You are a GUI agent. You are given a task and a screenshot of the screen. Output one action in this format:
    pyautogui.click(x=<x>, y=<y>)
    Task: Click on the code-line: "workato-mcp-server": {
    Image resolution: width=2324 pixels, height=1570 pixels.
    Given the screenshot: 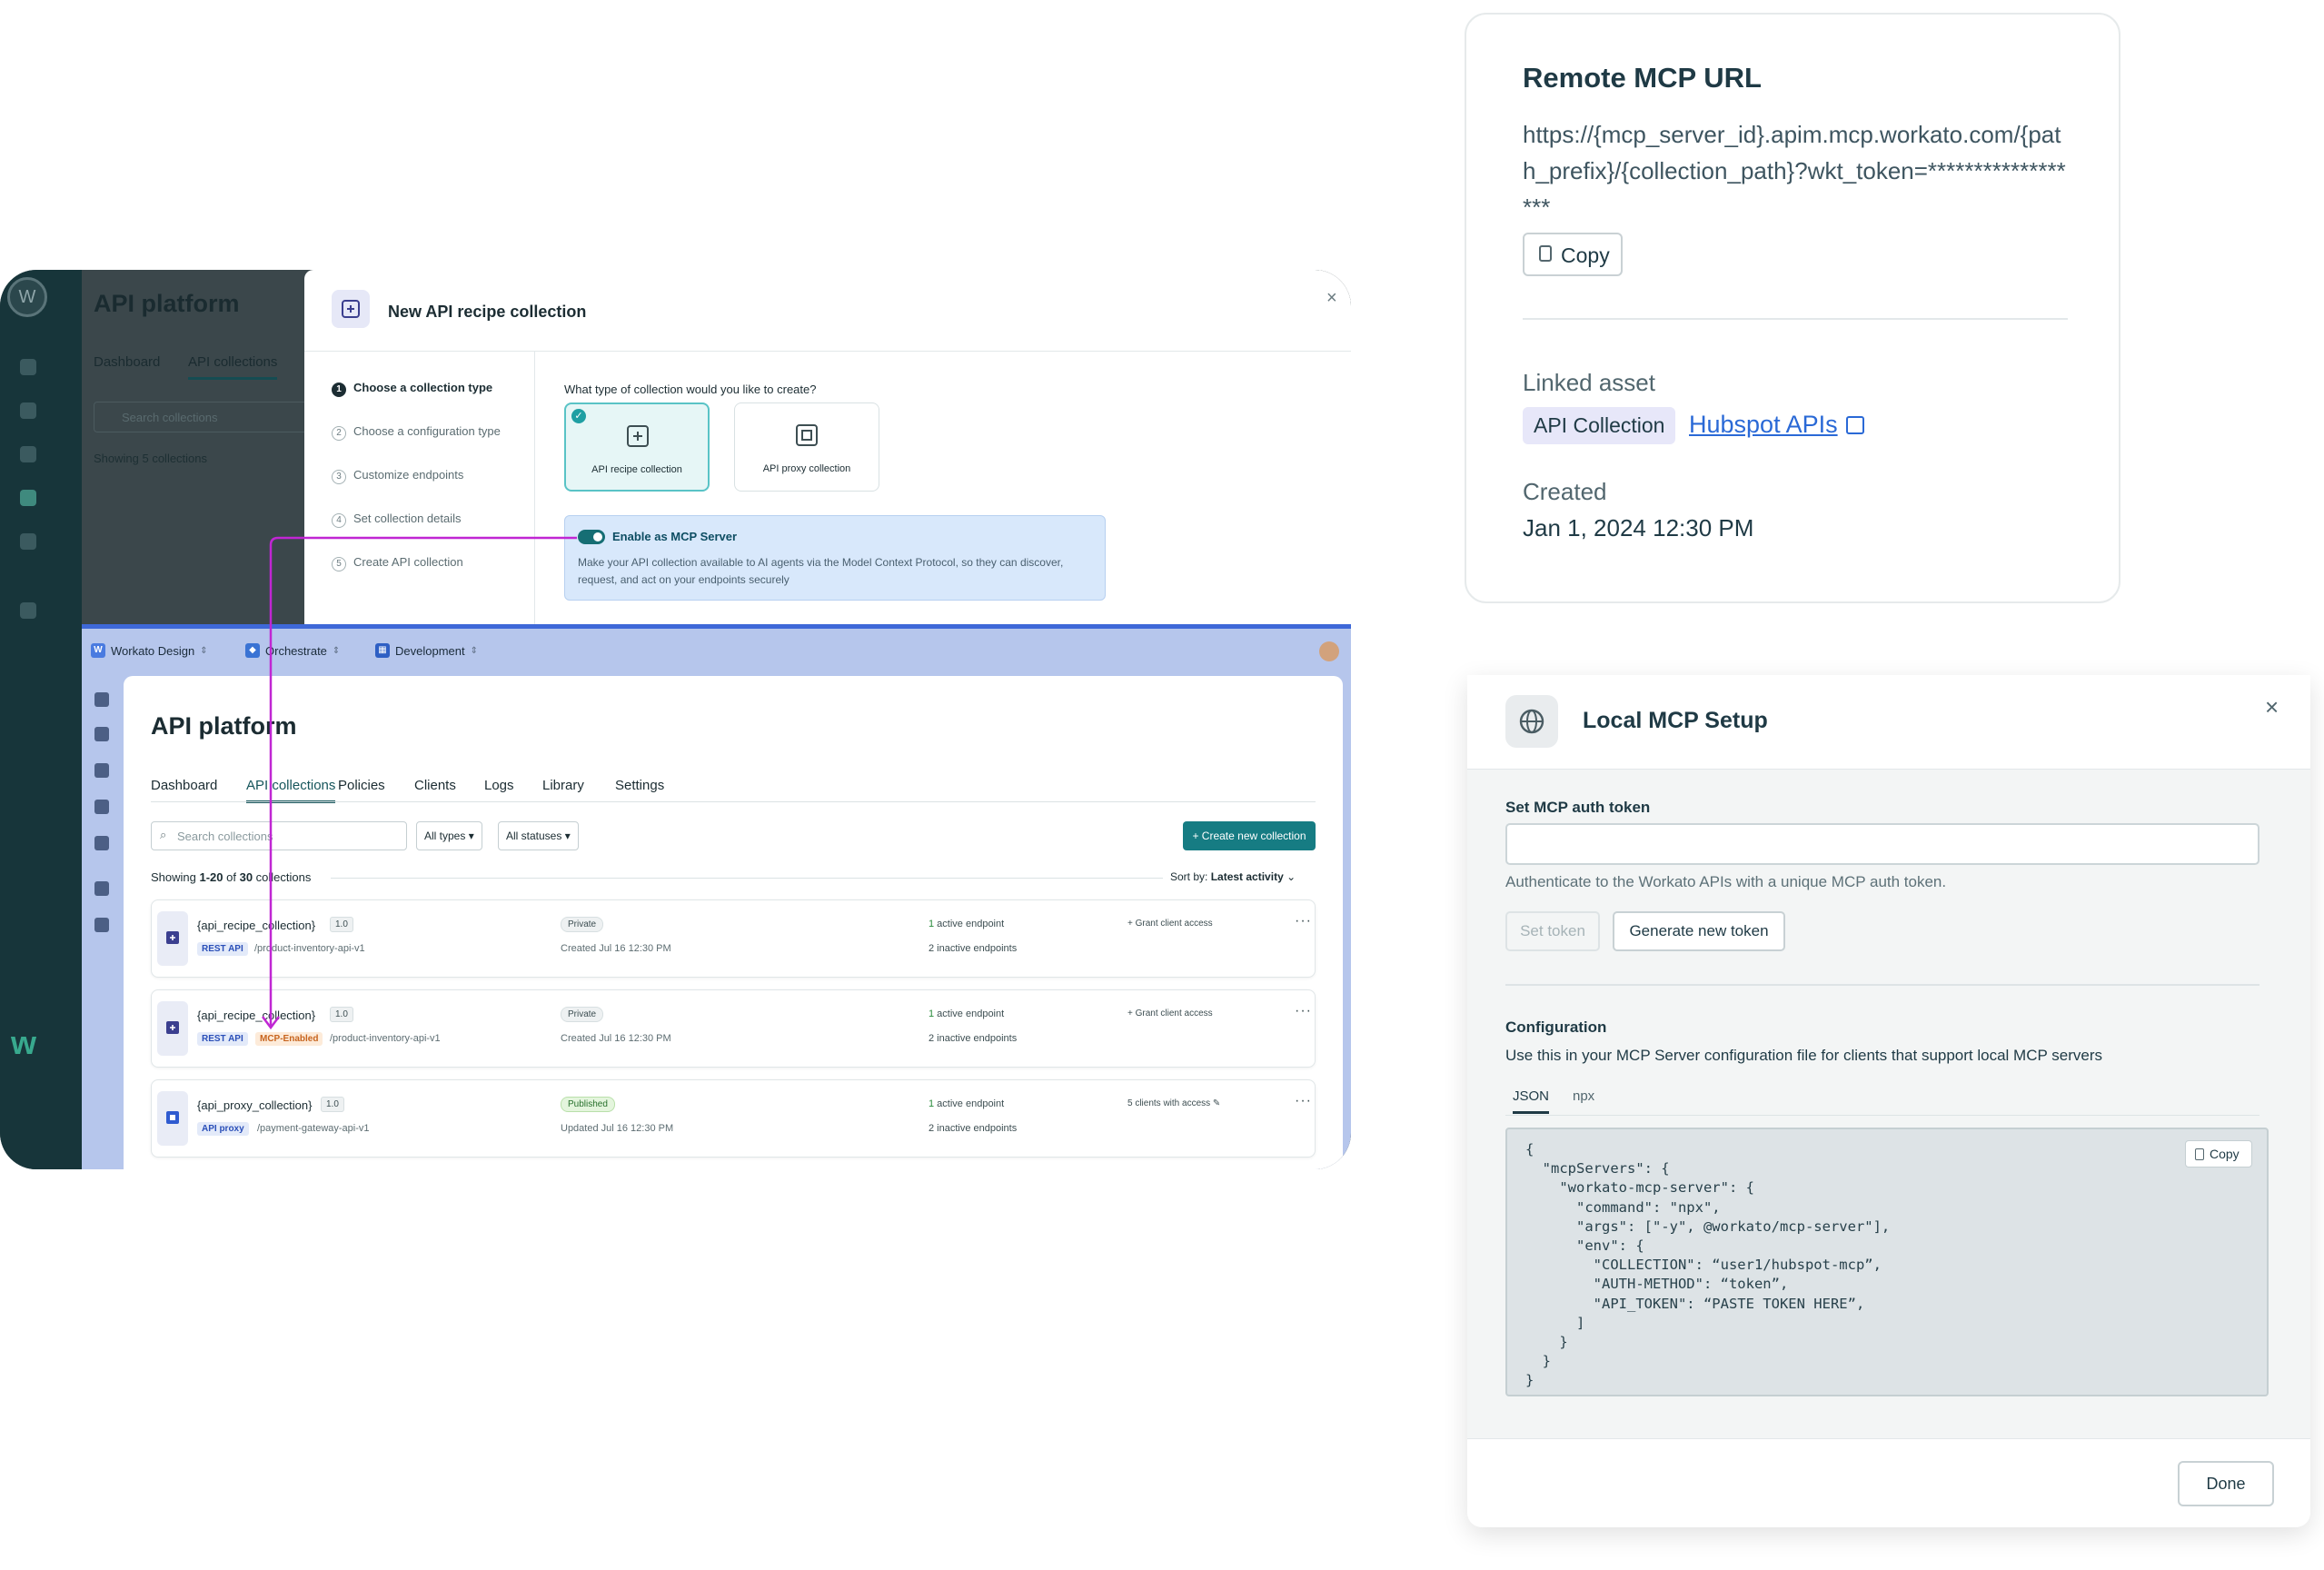 What is the action you would take?
    pyautogui.click(x=1640, y=1188)
    